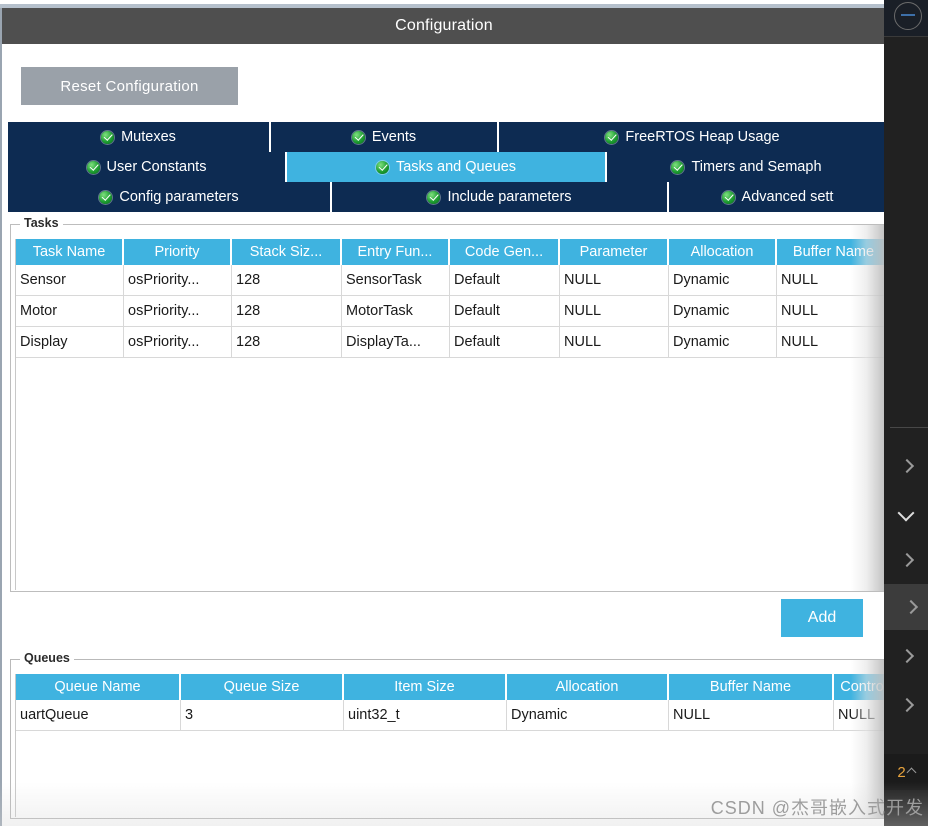 This screenshot has height=826, width=928. I want to click on table-cell: SensorTask, so click(396, 280).